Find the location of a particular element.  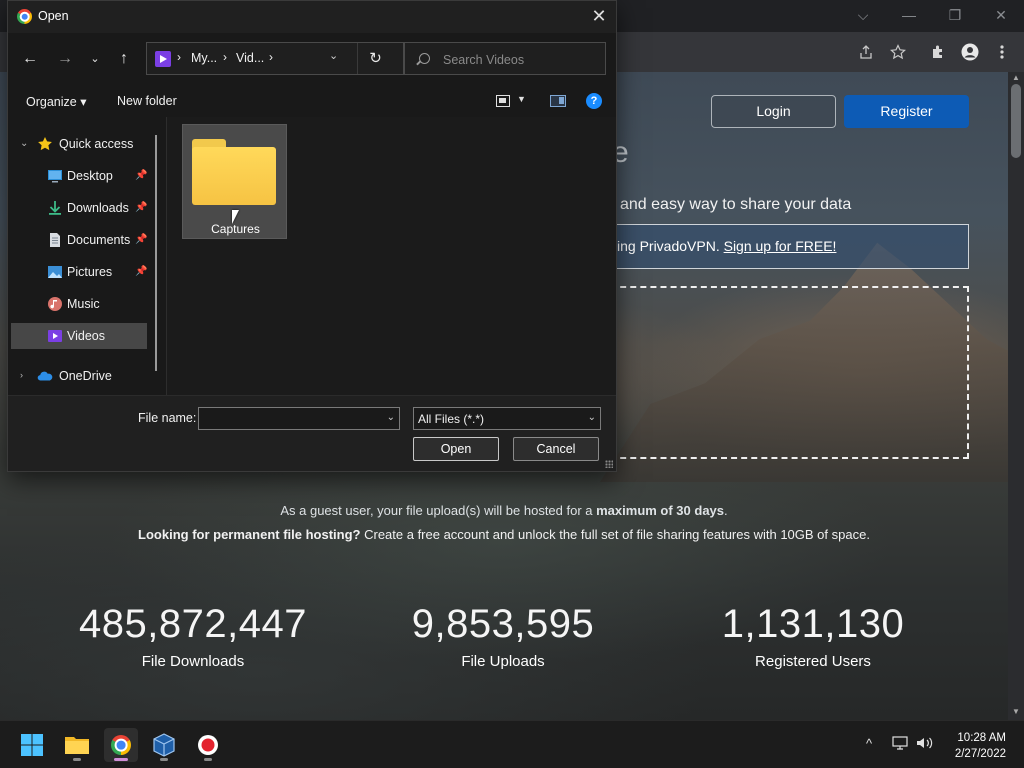

page-tagline: and easy way to share your data is located at coordinates (736, 204).